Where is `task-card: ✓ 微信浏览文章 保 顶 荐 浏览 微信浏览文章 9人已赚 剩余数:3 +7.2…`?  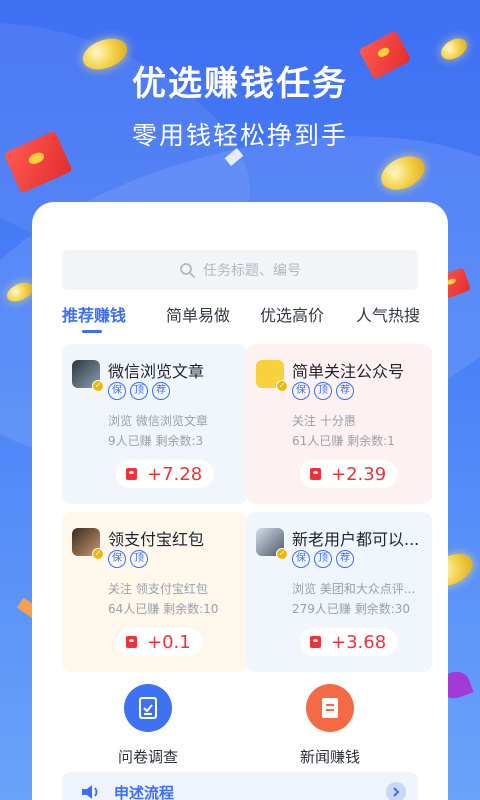 task-card: ✓ 微信浏览文章 保 顶 荐 浏览 微信浏览文章 9人已赚 剩余数:3 +7.2… is located at coordinates (155, 424).